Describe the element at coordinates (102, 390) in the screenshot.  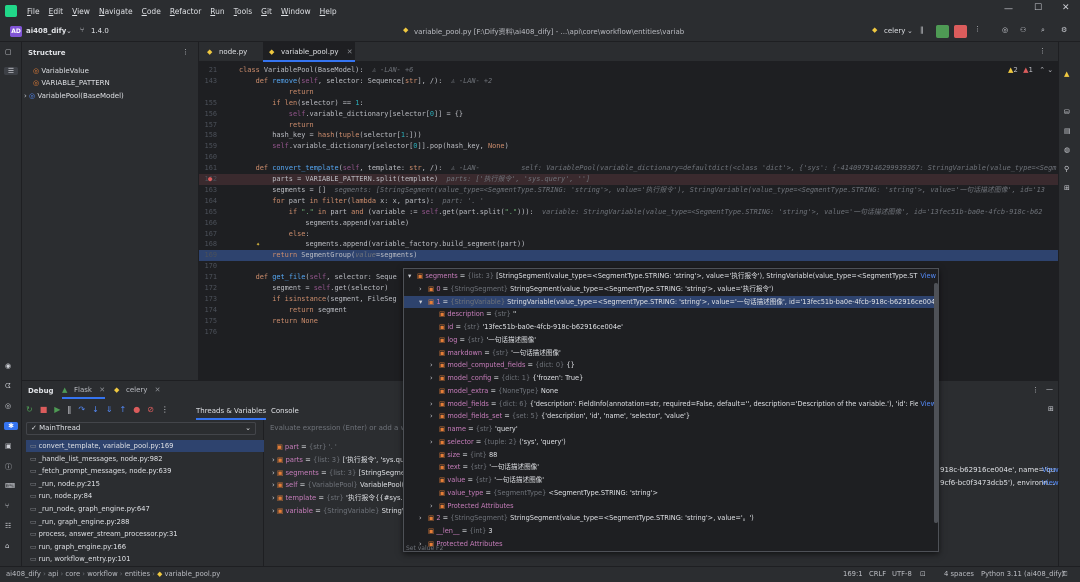
I see `close-icon: ✕` at that location.